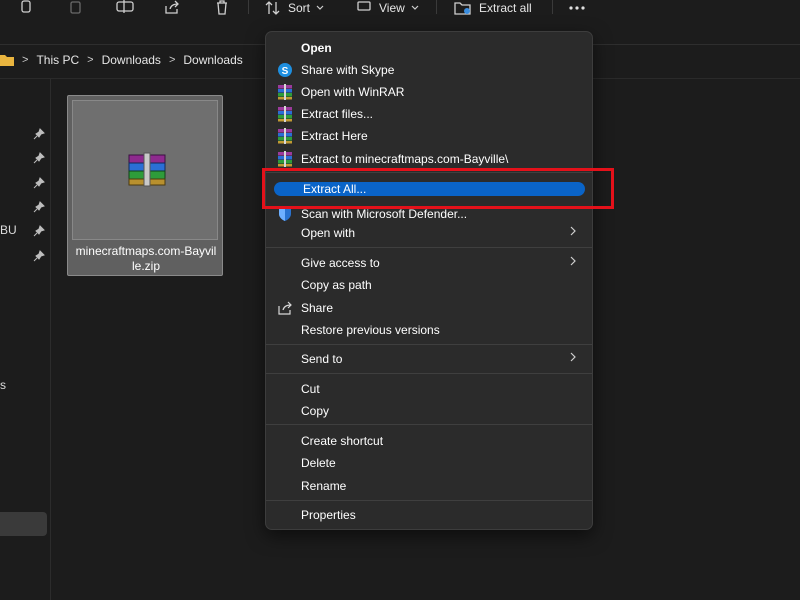 This screenshot has height=600, width=800. Describe the element at coordinates (348, 70) in the screenshot. I see `menu-item-label: Share with Skype` at that location.